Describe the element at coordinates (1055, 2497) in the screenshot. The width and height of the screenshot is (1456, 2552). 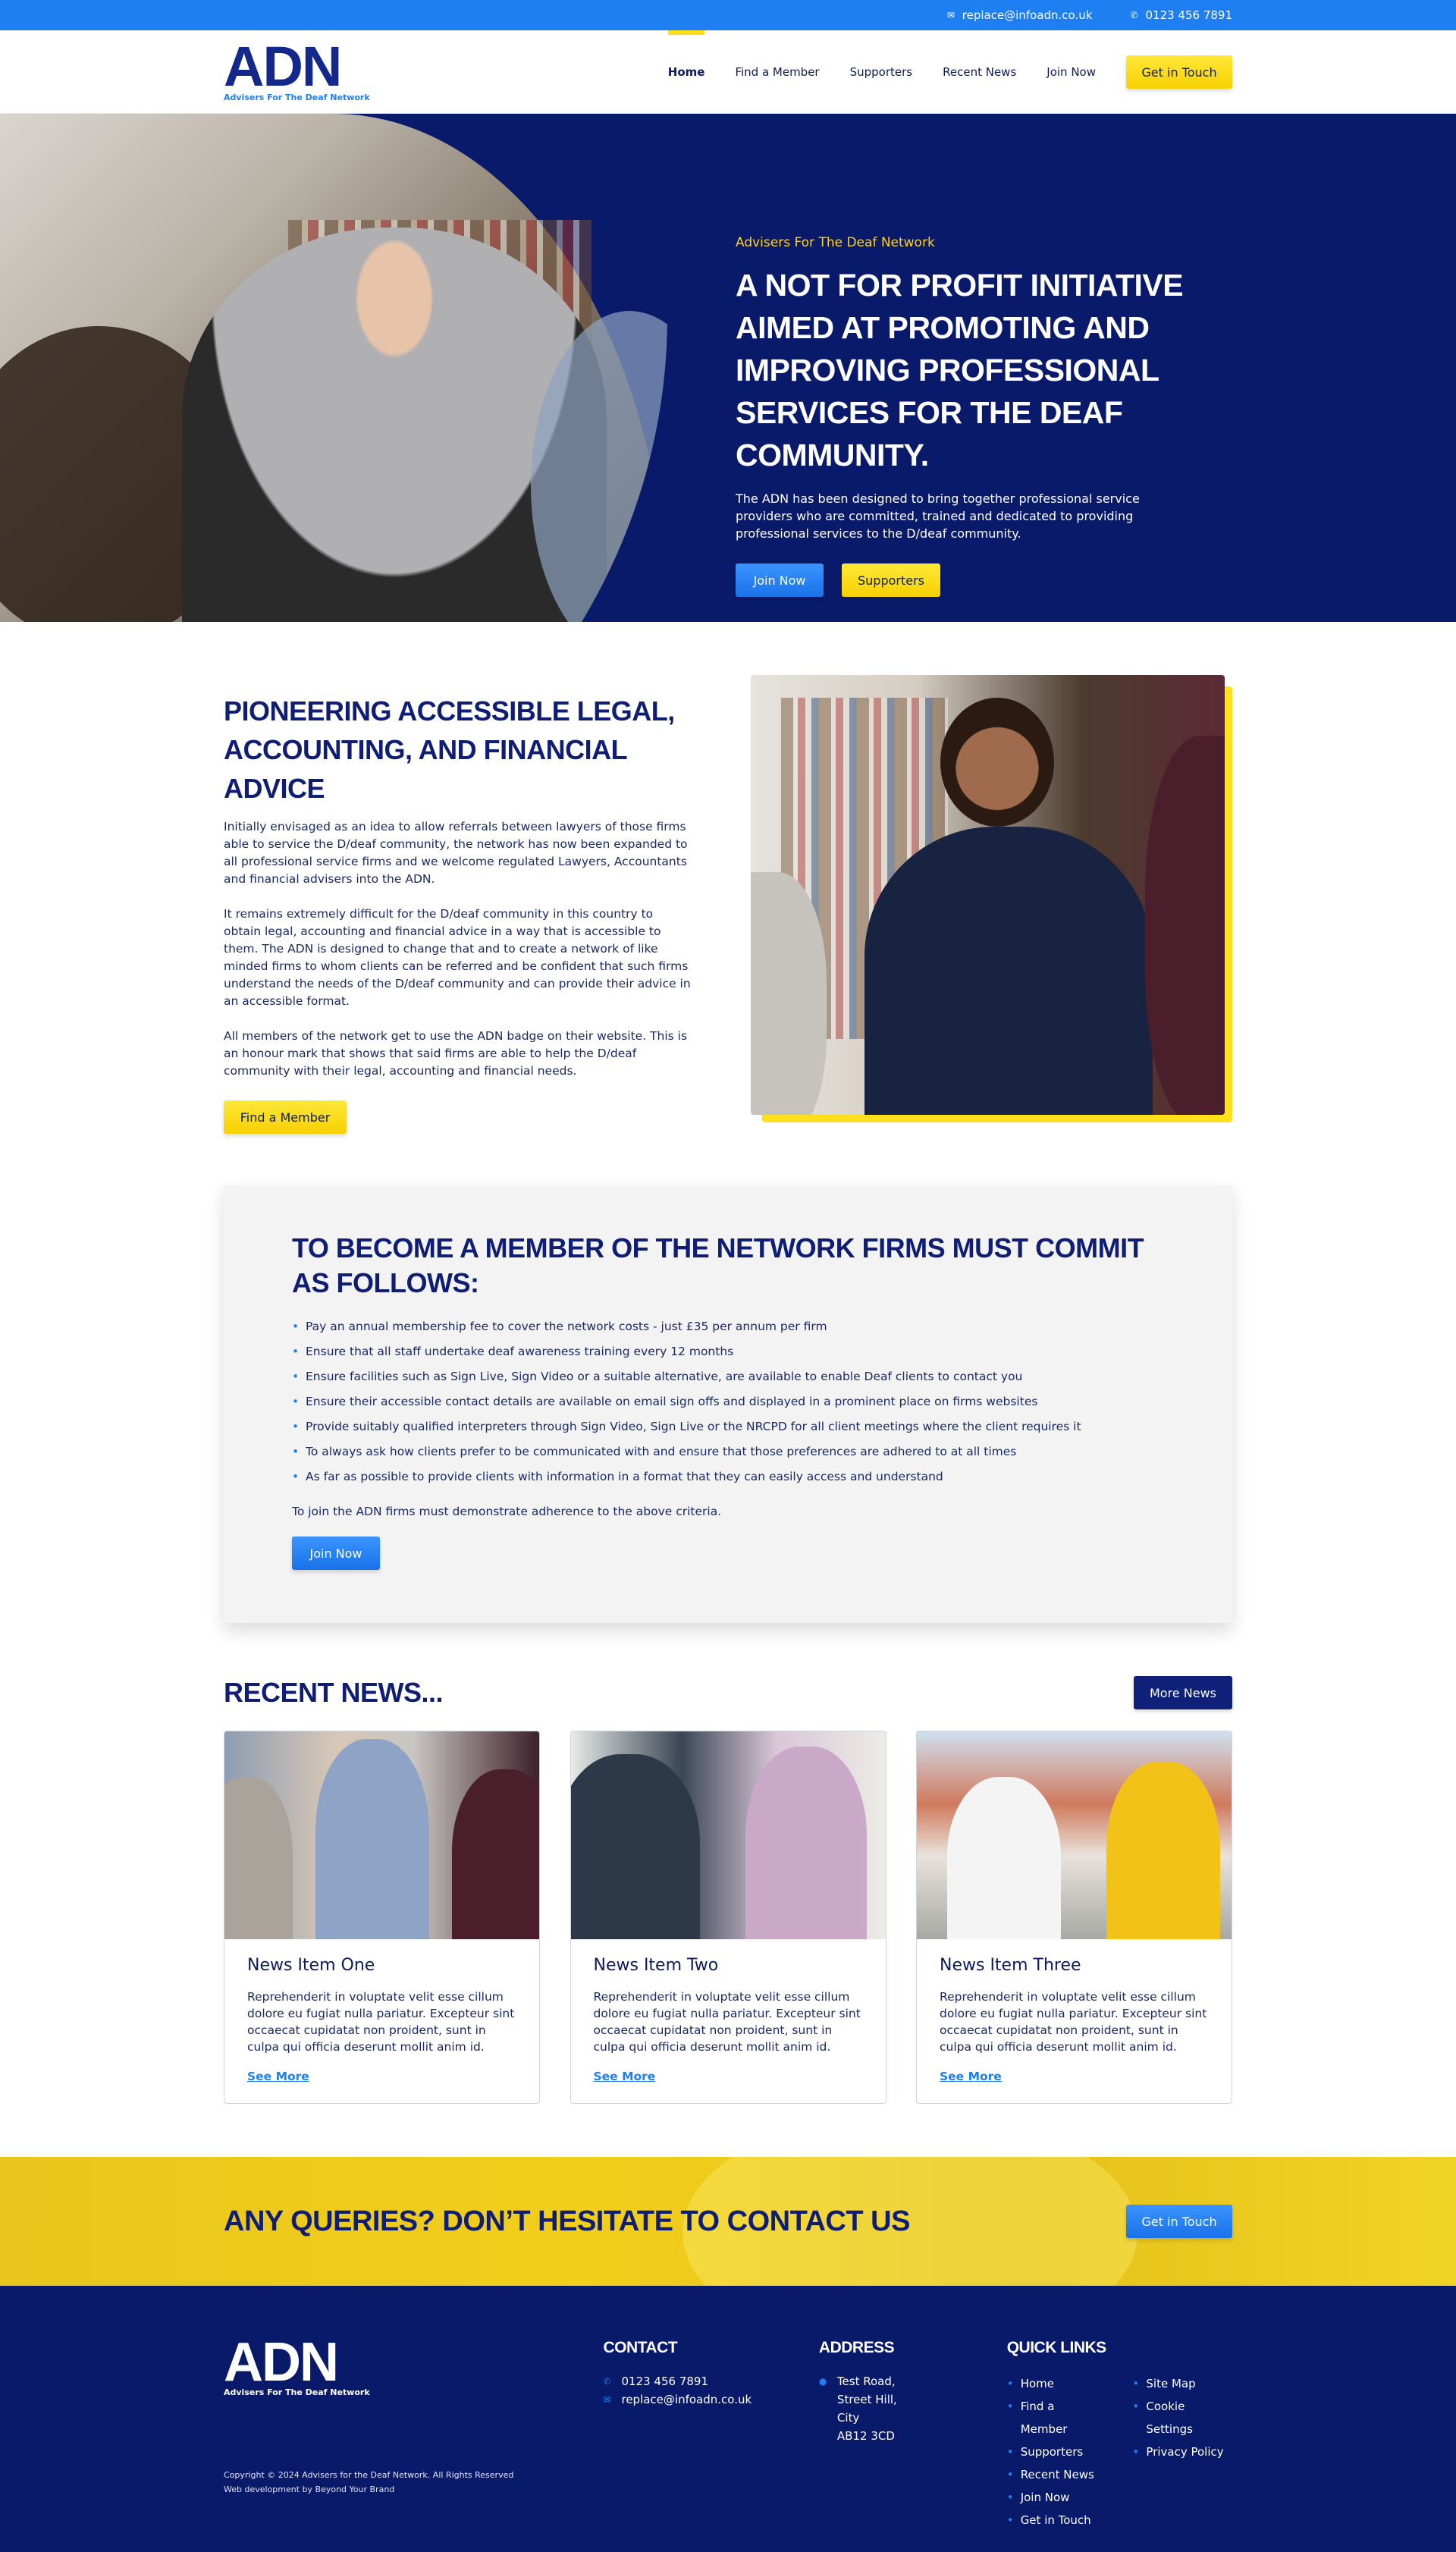
I see `footer-link-join-now: Join Now` at that location.